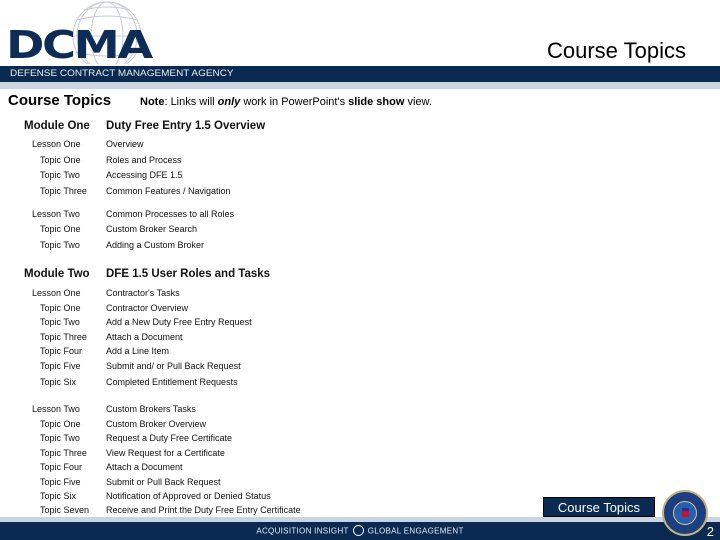  I want to click on seal-shield-icon, so click(685, 512).